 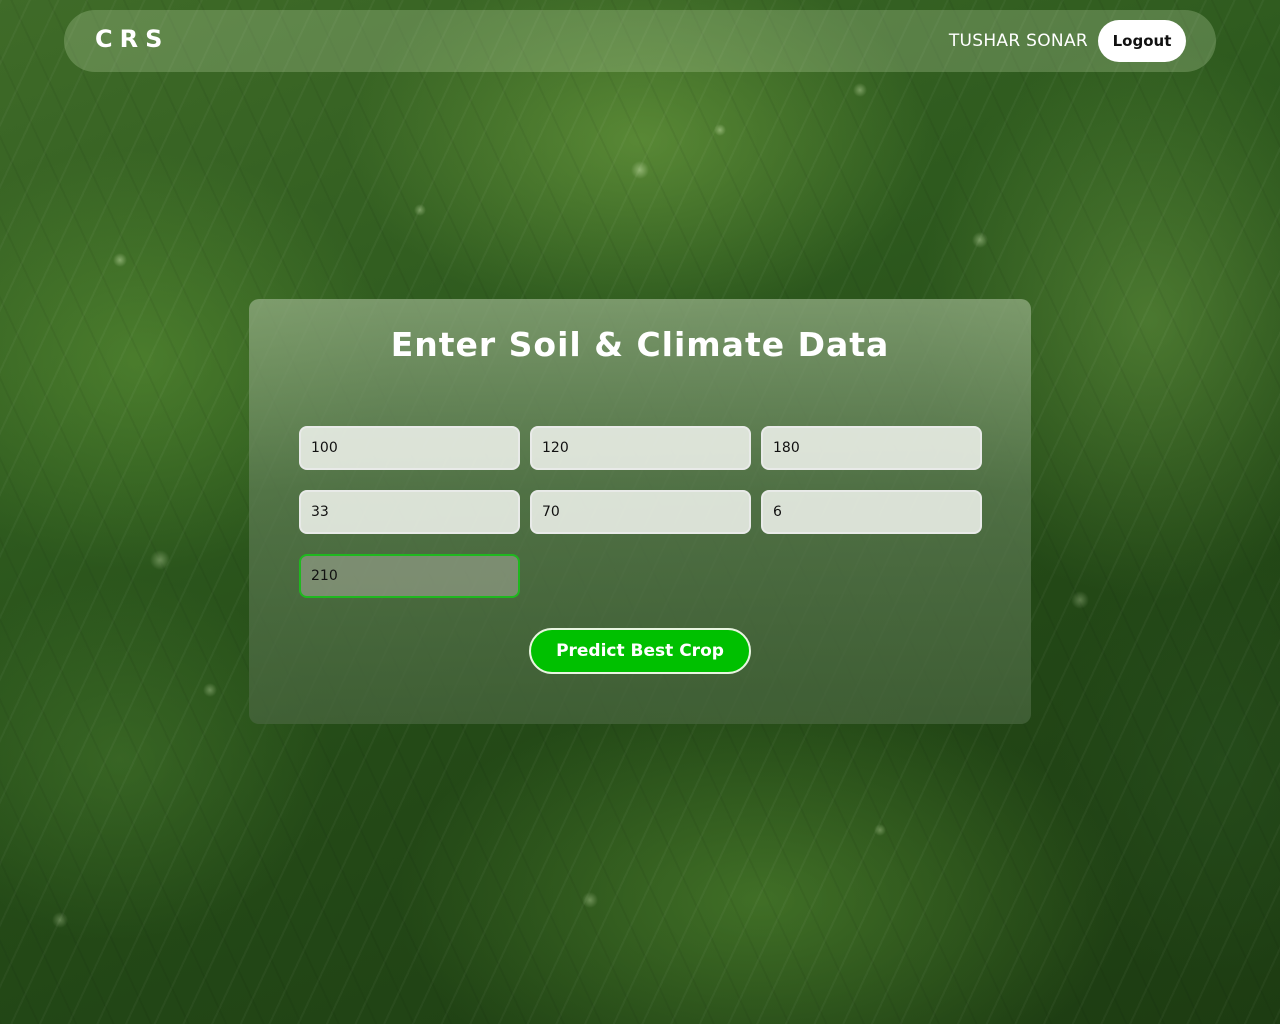 What do you see at coordinates (640, 41) in the screenshot?
I see `top-navbar: CRS TUSHAR SONAR Logout` at bounding box center [640, 41].